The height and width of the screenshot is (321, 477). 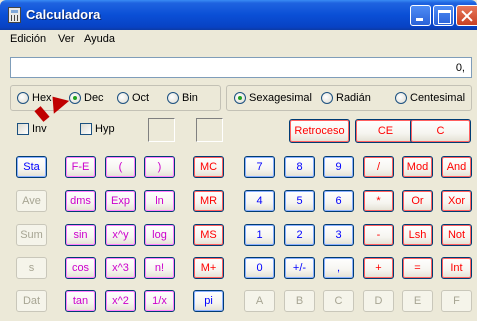 I want to click on hex-d-button: D, so click(x=378, y=301).